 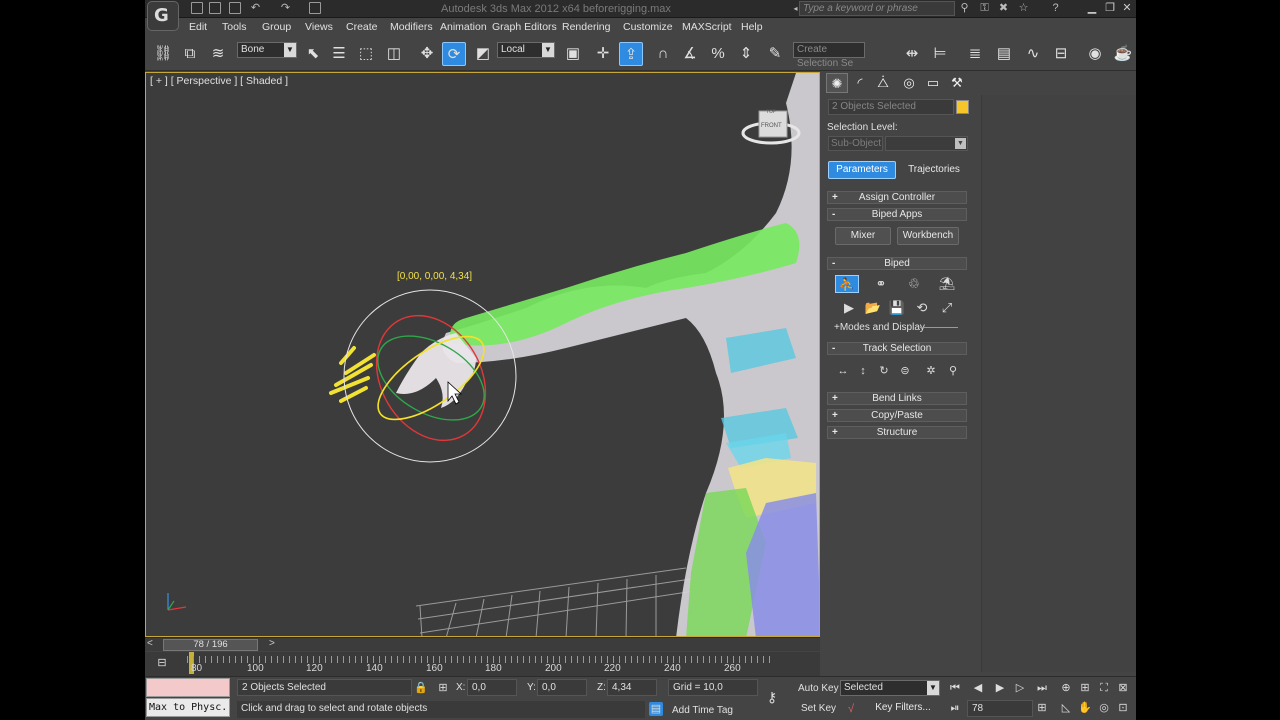 What do you see at coordinates (482, 664) in the screenshot?
I see `track-bar: ⊟ 80 100 120 140 160 180 200 220 240 260` at bounding box center [482, 664].